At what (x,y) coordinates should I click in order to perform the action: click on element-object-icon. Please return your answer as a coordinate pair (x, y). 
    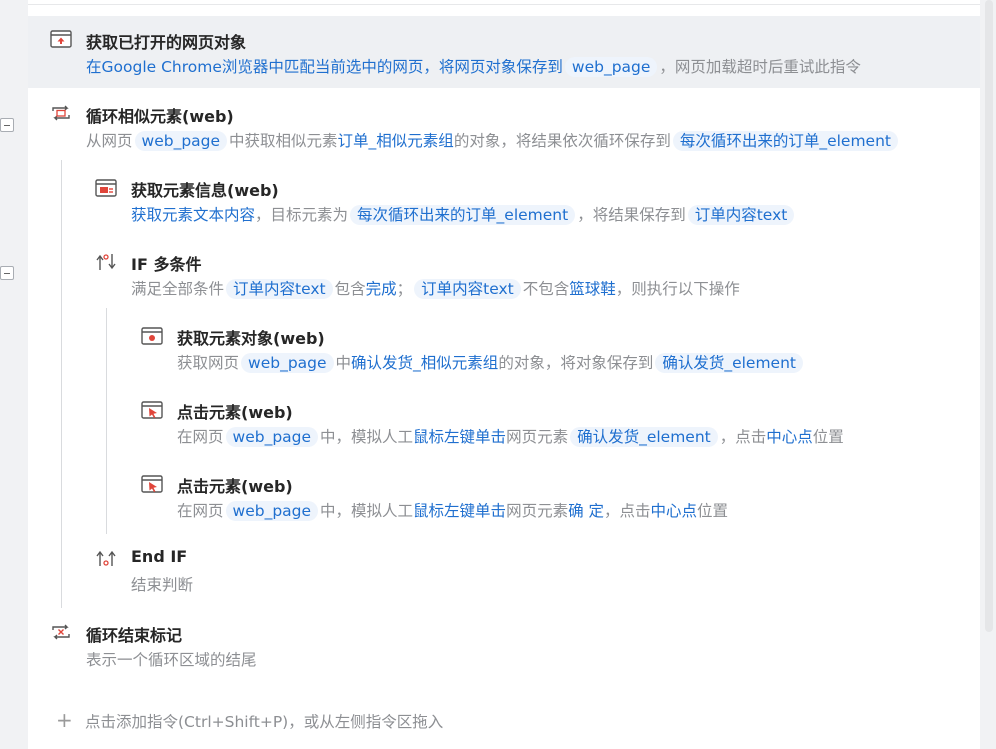
    Looking at the image, I should click on (152, 336).